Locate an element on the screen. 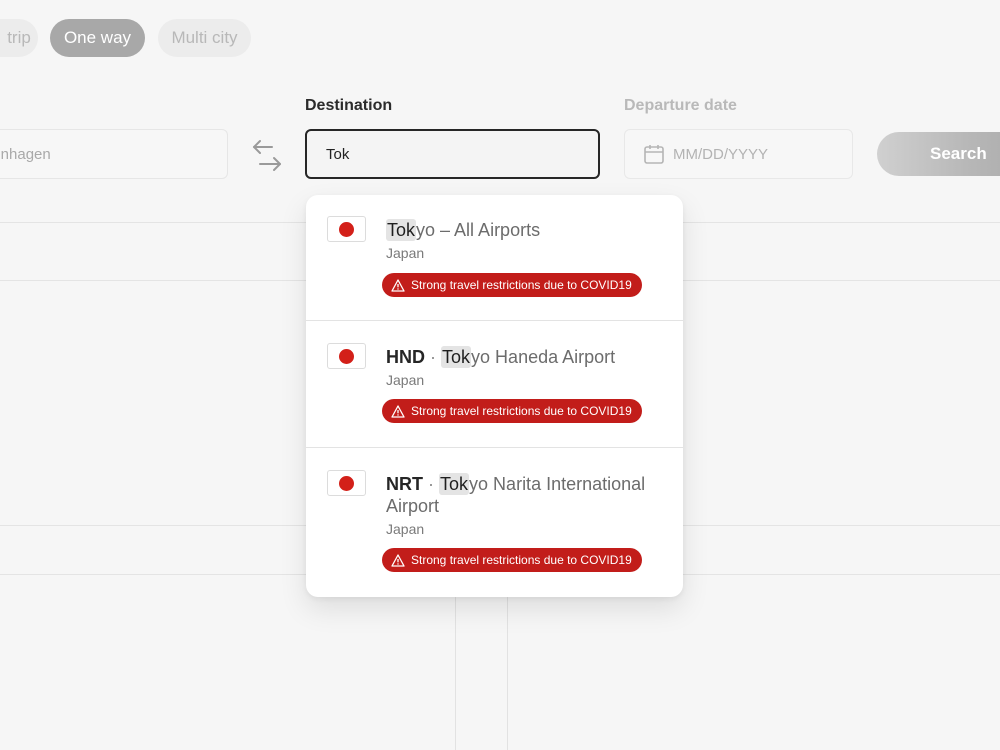 The height and width of the screenshot is (750, 1000). round-trip-tab: trip is located at coordinates (19, 38).